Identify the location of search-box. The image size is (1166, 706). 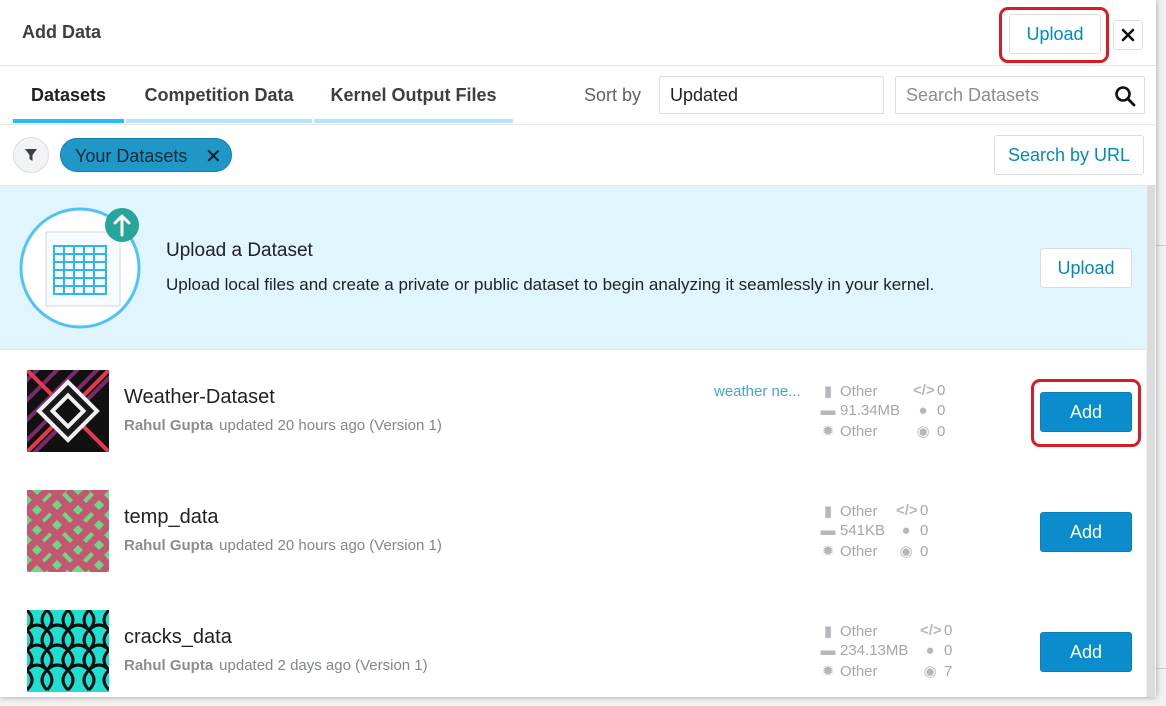
(1020, 95).